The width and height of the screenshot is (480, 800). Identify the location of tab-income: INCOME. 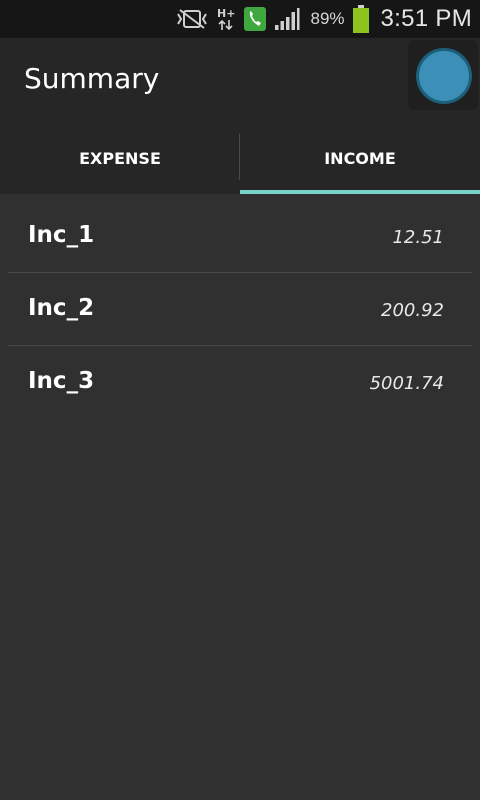
(360, 158).